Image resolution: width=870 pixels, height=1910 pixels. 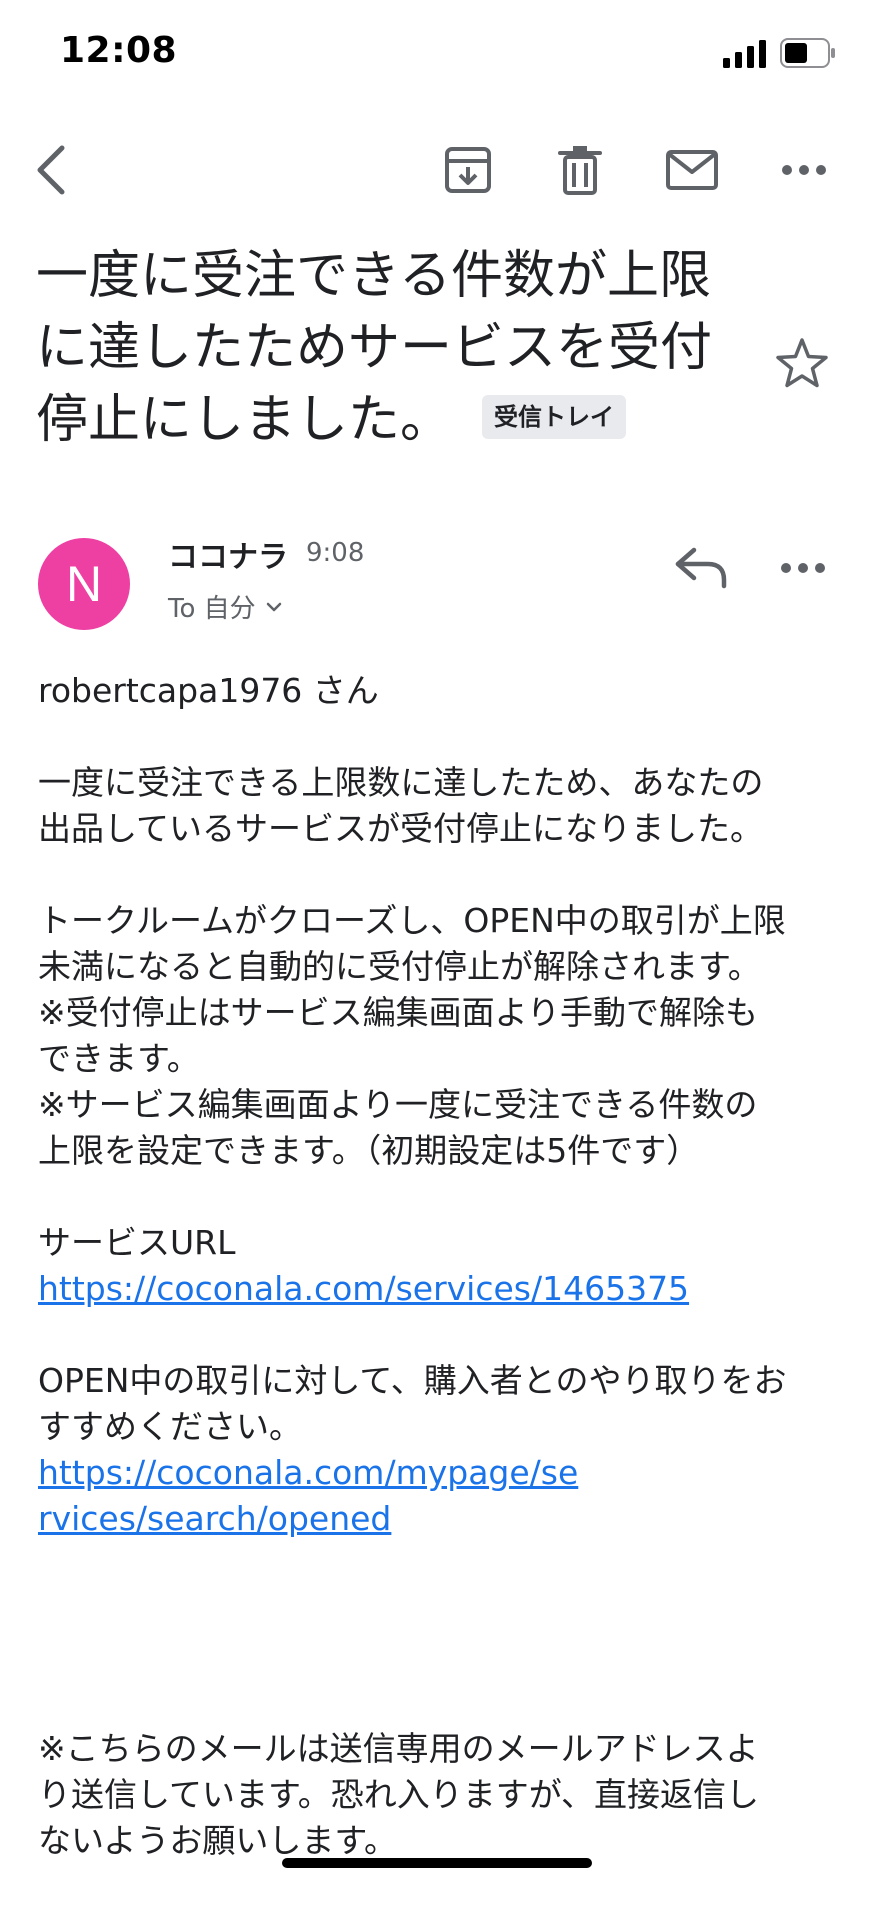 I want to click on star-button, so click(x=802, y=364).